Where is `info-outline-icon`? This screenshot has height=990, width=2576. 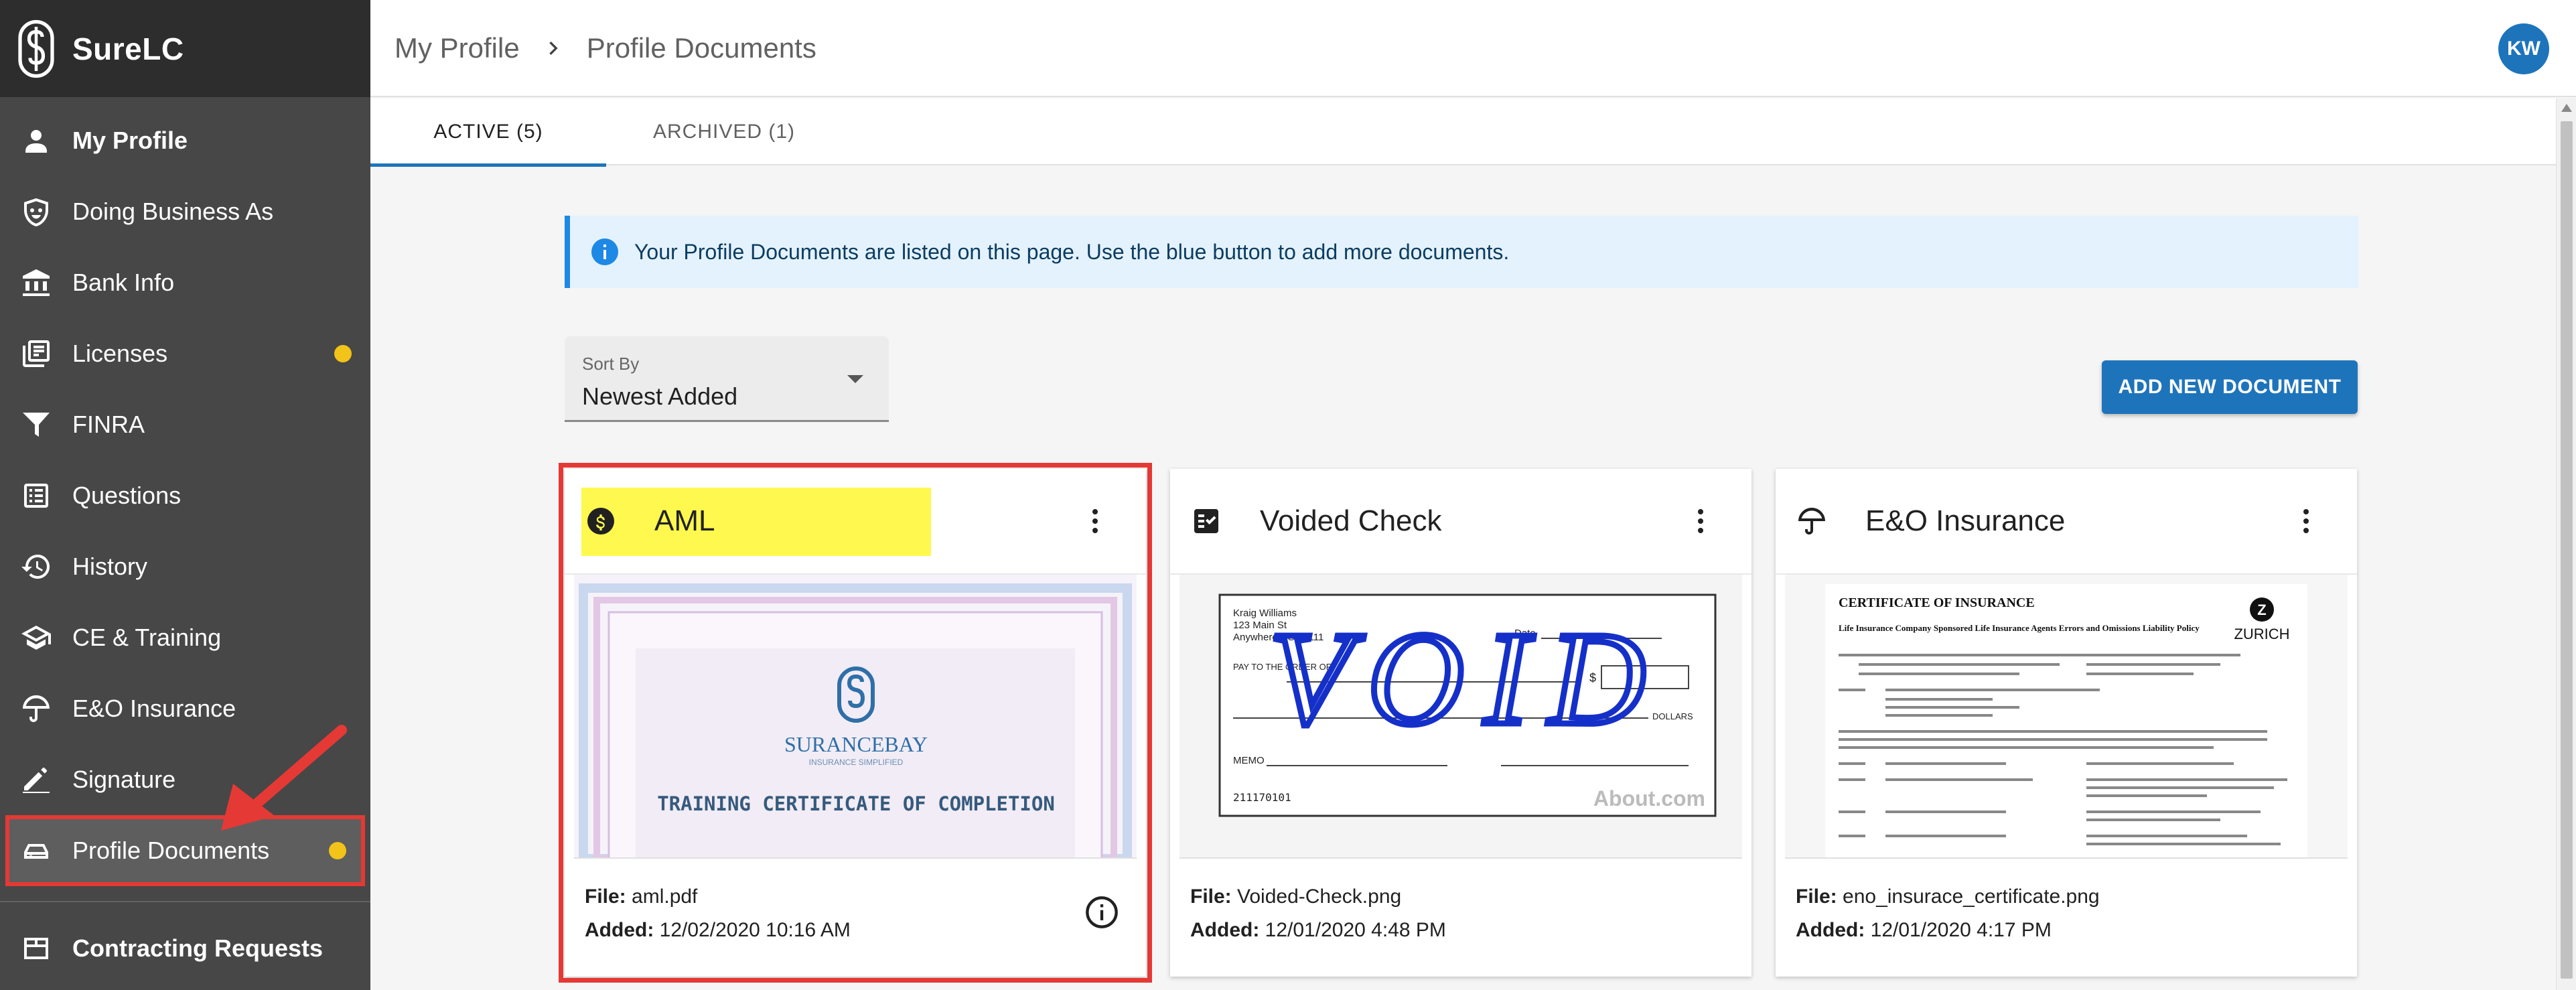
info-outline-icon is located at coordinates (1101, 912).